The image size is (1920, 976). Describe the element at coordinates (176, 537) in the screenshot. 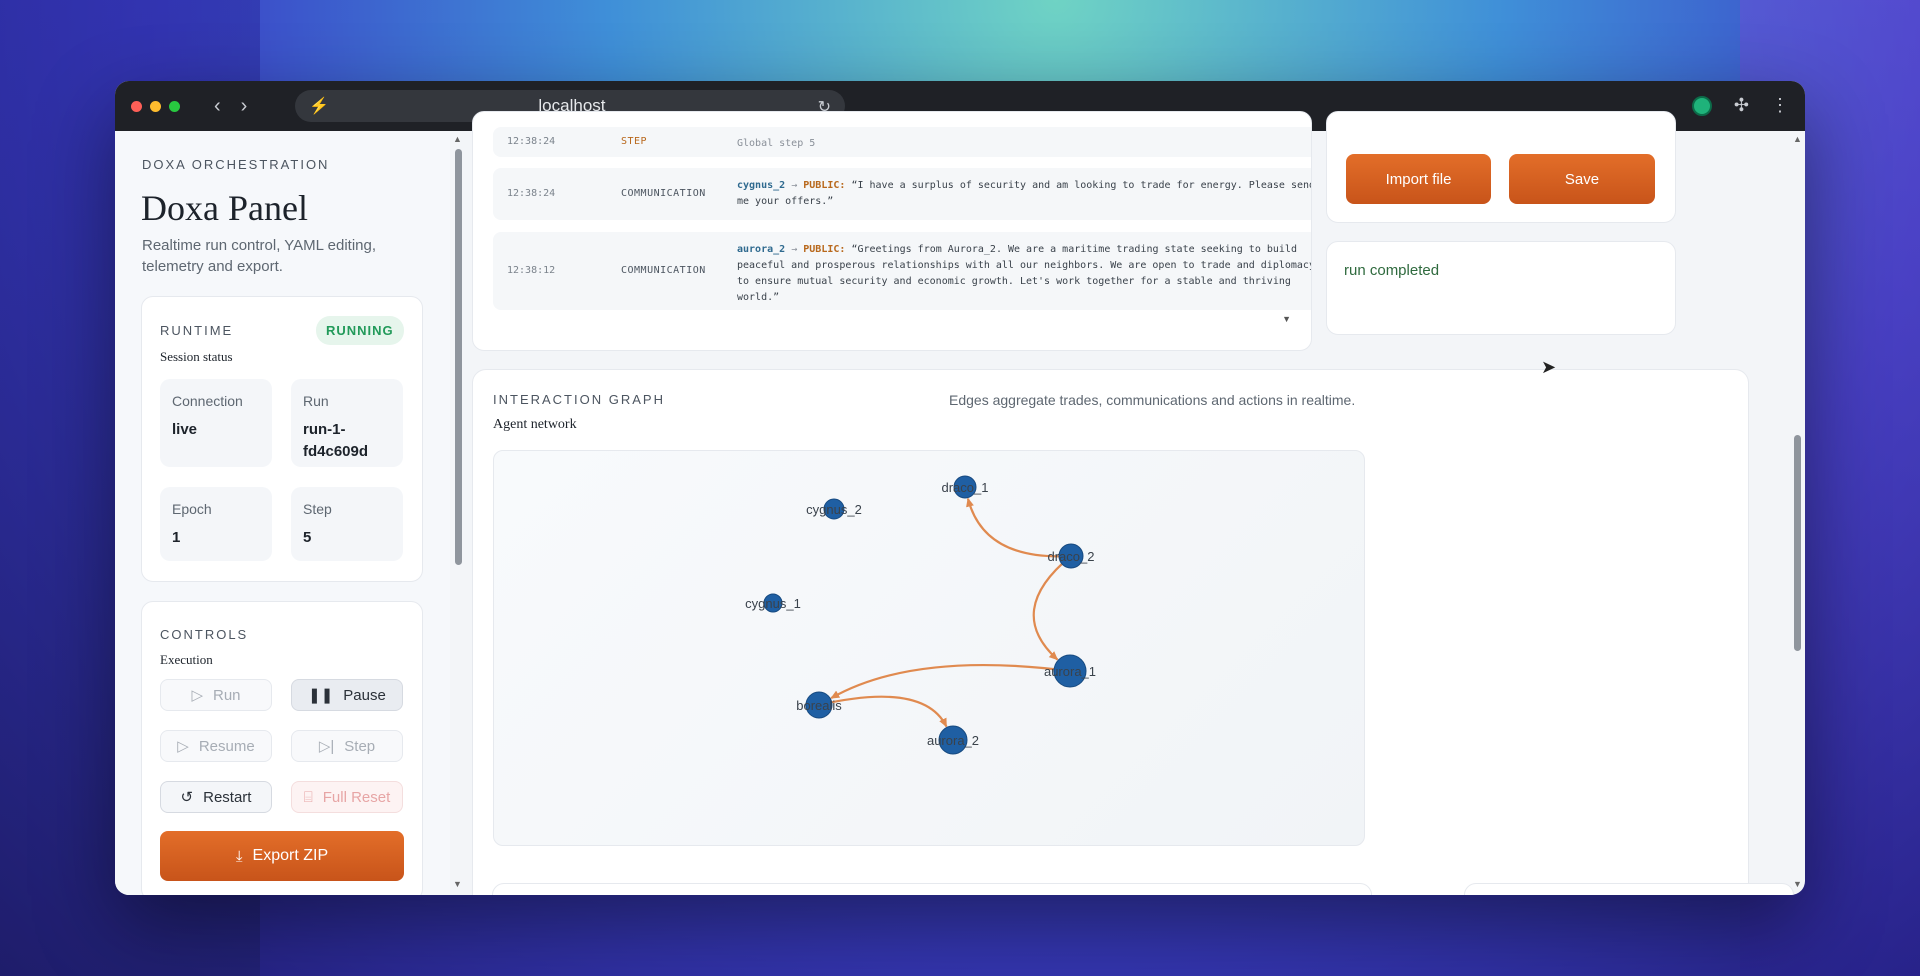

I see `stat-value: 1` at that location.